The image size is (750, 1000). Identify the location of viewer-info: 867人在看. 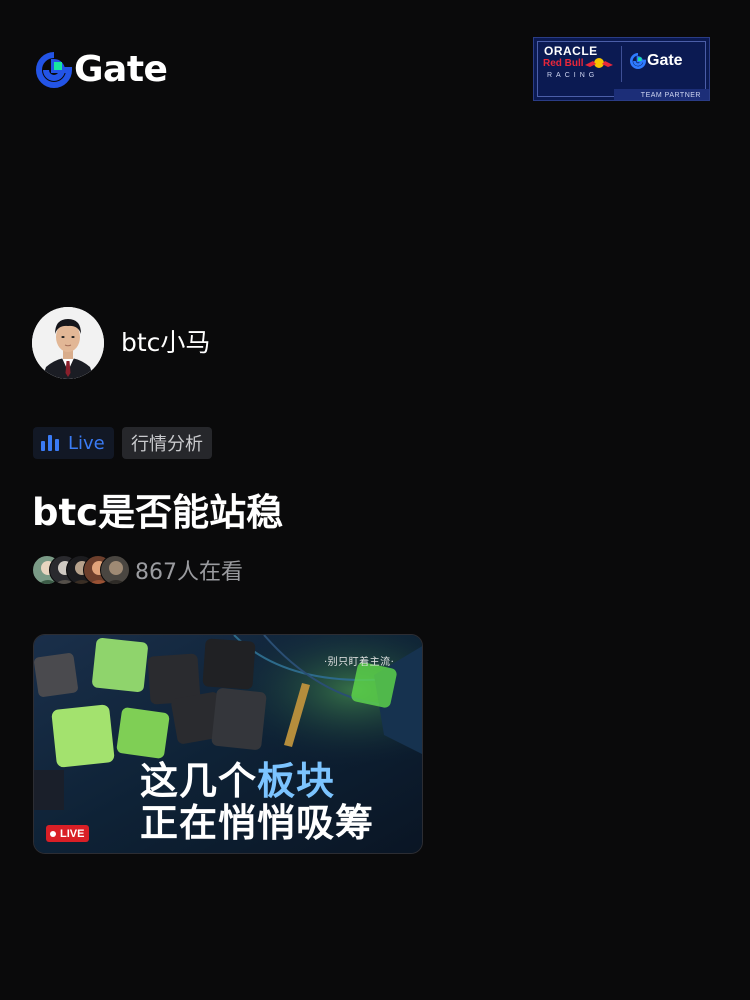
(137, 570).